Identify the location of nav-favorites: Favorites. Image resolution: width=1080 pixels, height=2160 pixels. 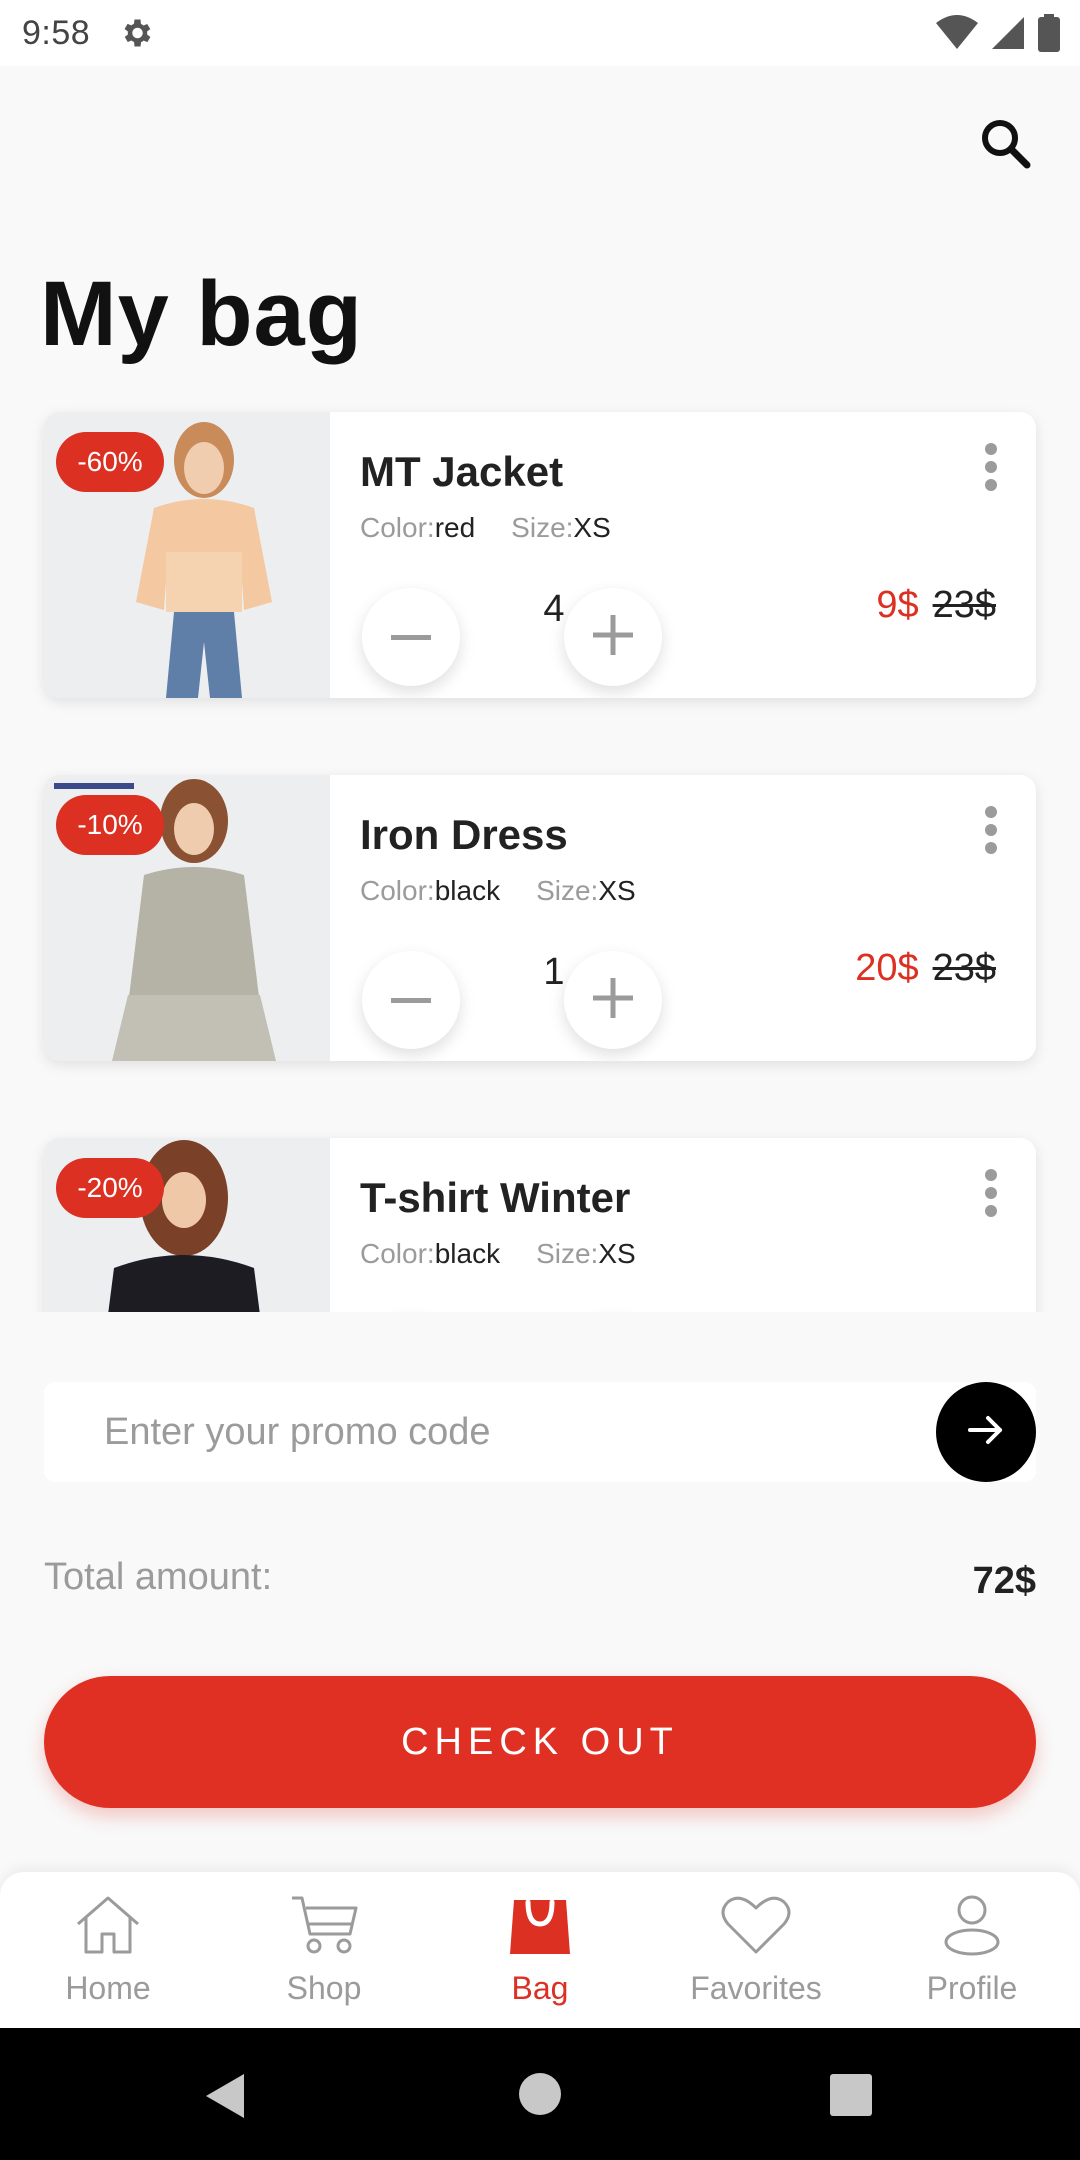
(756, 1950).